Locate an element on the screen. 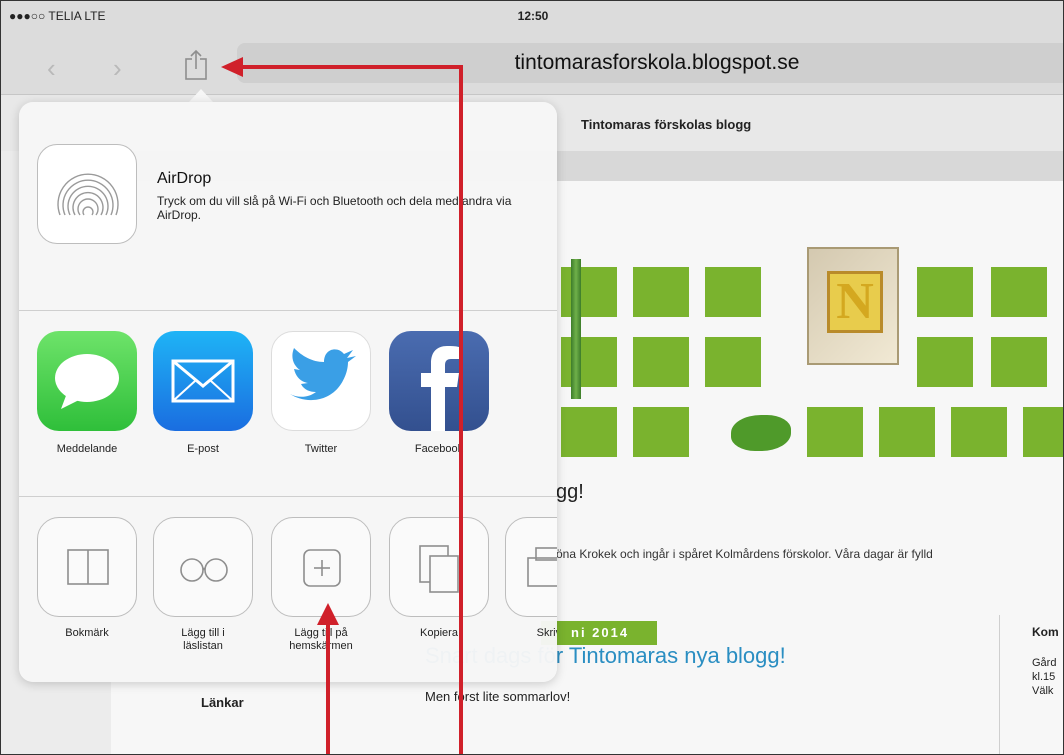  action-reading-list: Lägg till i läslistan is located at coordinates (203, 585).